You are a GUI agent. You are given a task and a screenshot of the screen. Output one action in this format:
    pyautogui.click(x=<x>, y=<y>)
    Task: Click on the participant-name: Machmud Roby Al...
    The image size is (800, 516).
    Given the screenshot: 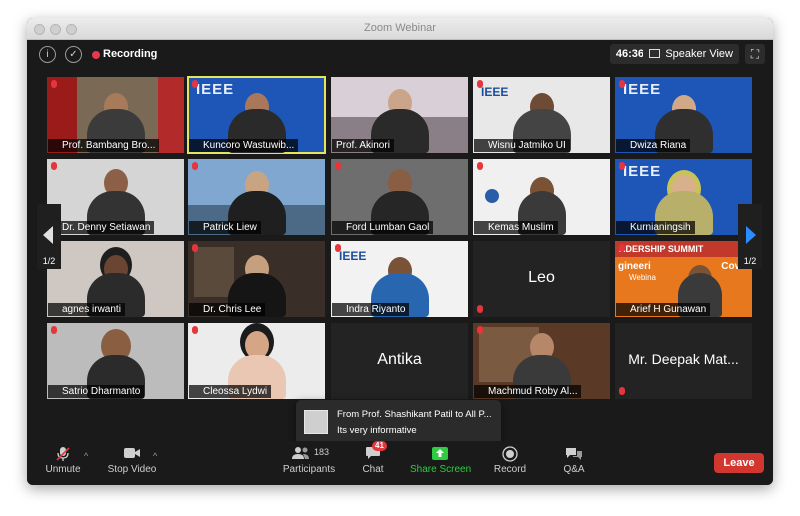 What is the action you would take?
    pyautogui.click(x=528, y=391)
    